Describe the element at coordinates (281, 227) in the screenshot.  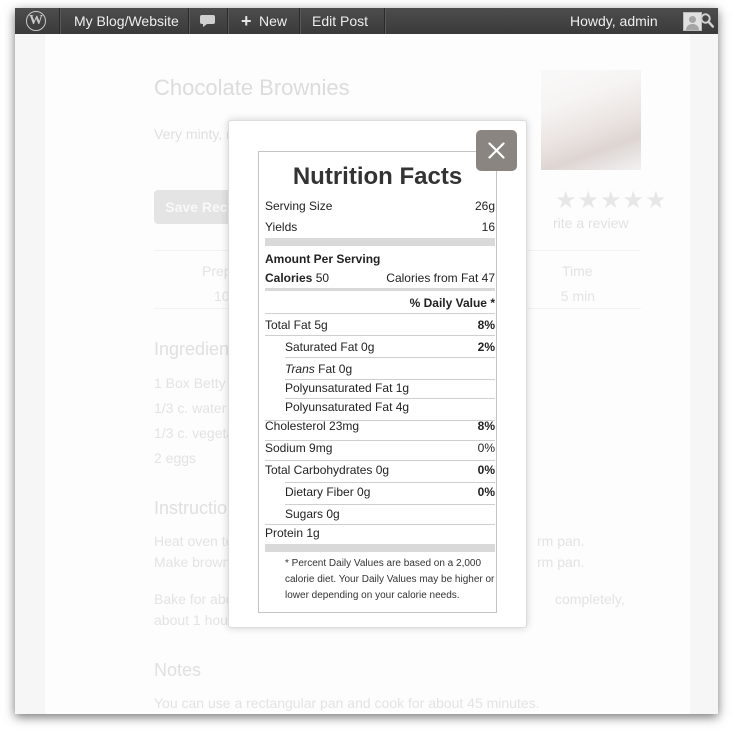
I see `yields-label: Yields` at that location.